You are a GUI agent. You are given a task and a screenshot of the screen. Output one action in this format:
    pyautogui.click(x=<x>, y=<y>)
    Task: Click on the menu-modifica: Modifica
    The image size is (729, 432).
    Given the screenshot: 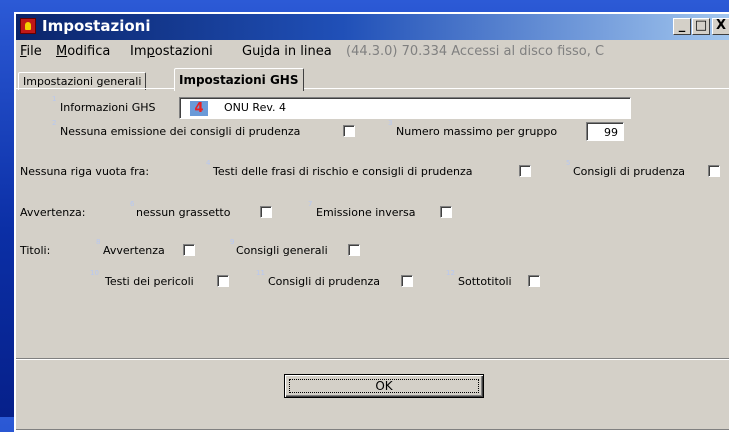 What is the action you would take?
    pyautogui.click(x=83, y=51)
    